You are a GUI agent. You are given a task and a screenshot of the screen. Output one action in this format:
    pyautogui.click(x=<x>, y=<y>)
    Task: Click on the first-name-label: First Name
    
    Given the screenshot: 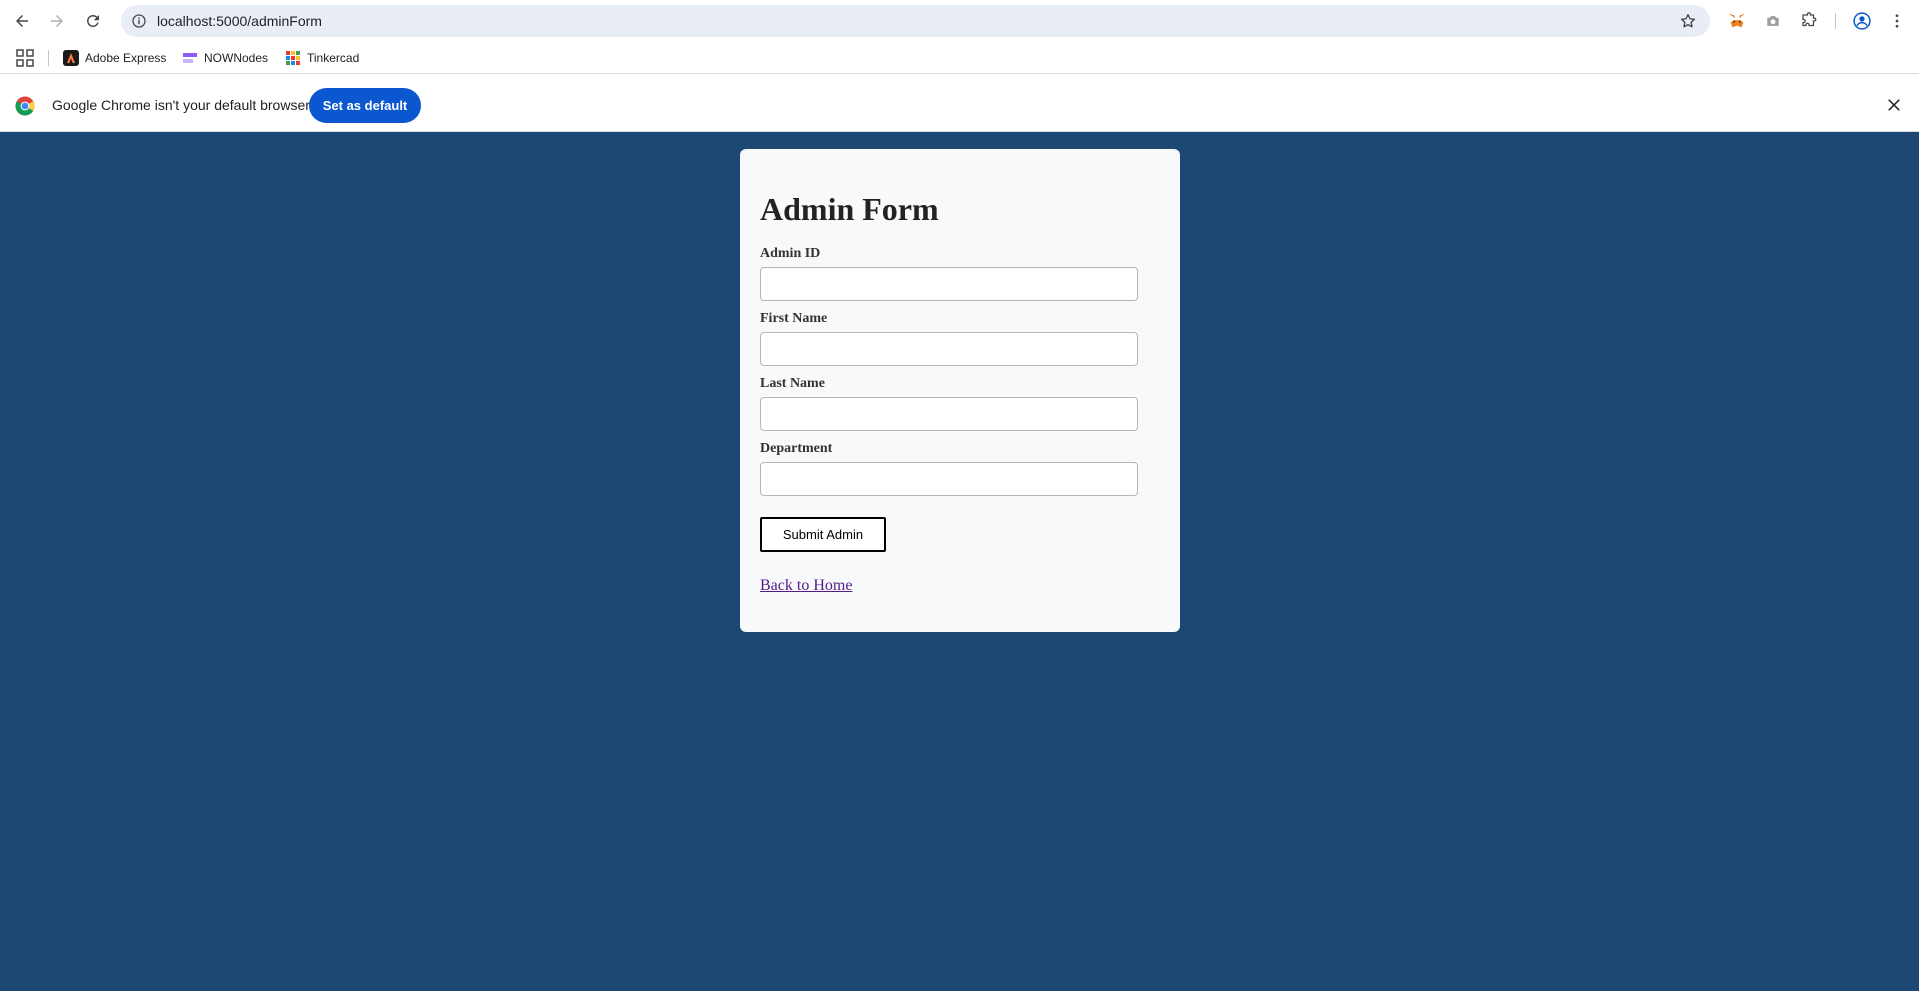 What is the action you would take?
    pyautogui.click(x=794, y=318)
    